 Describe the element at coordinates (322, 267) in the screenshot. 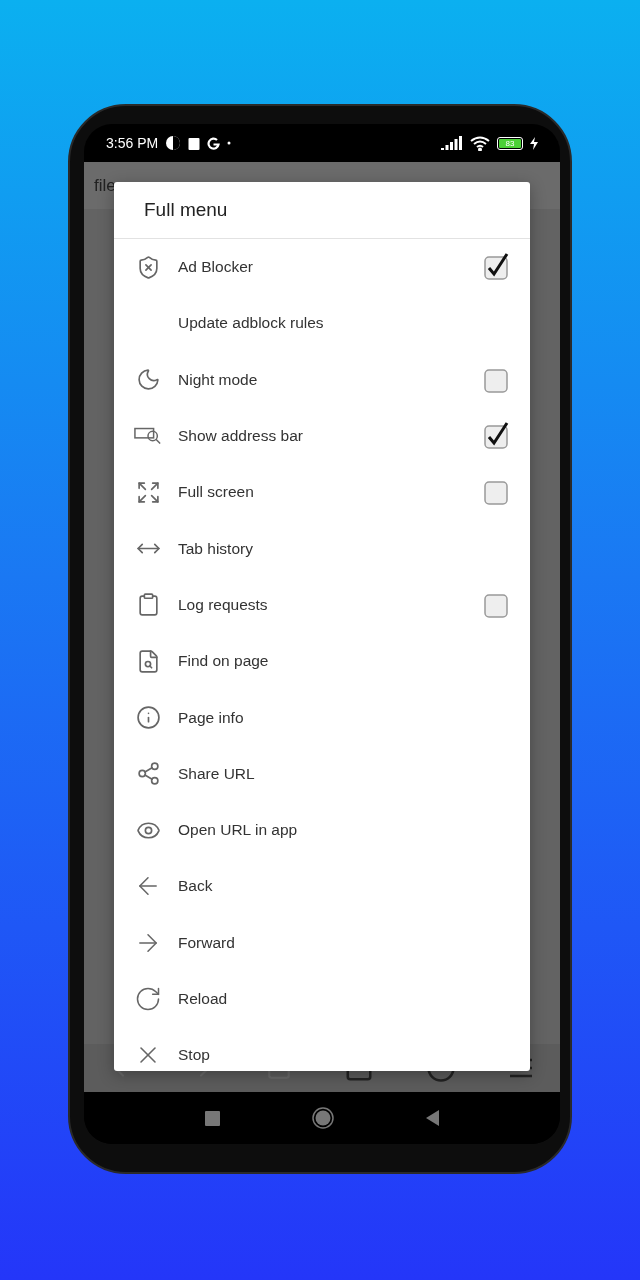

I see `menu-item: Ad Blocker` at that location.